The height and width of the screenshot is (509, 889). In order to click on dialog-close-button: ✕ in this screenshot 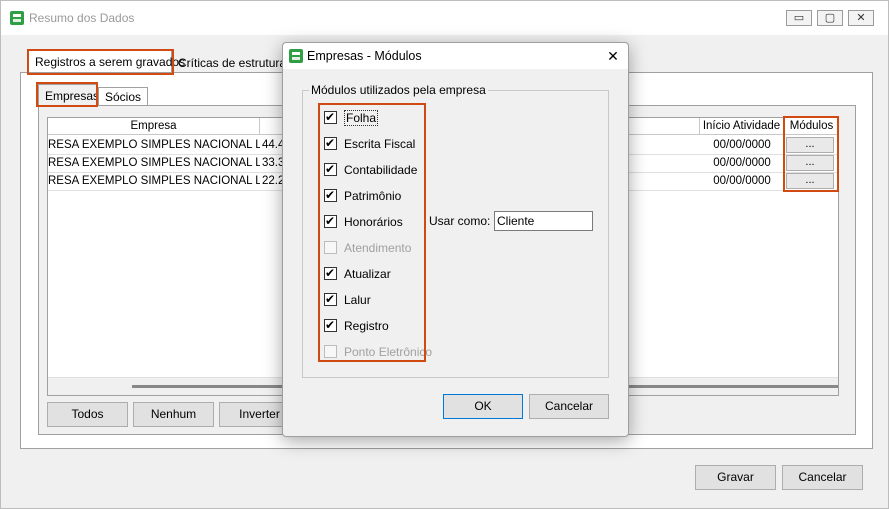, I will do `click(613, 56)`.